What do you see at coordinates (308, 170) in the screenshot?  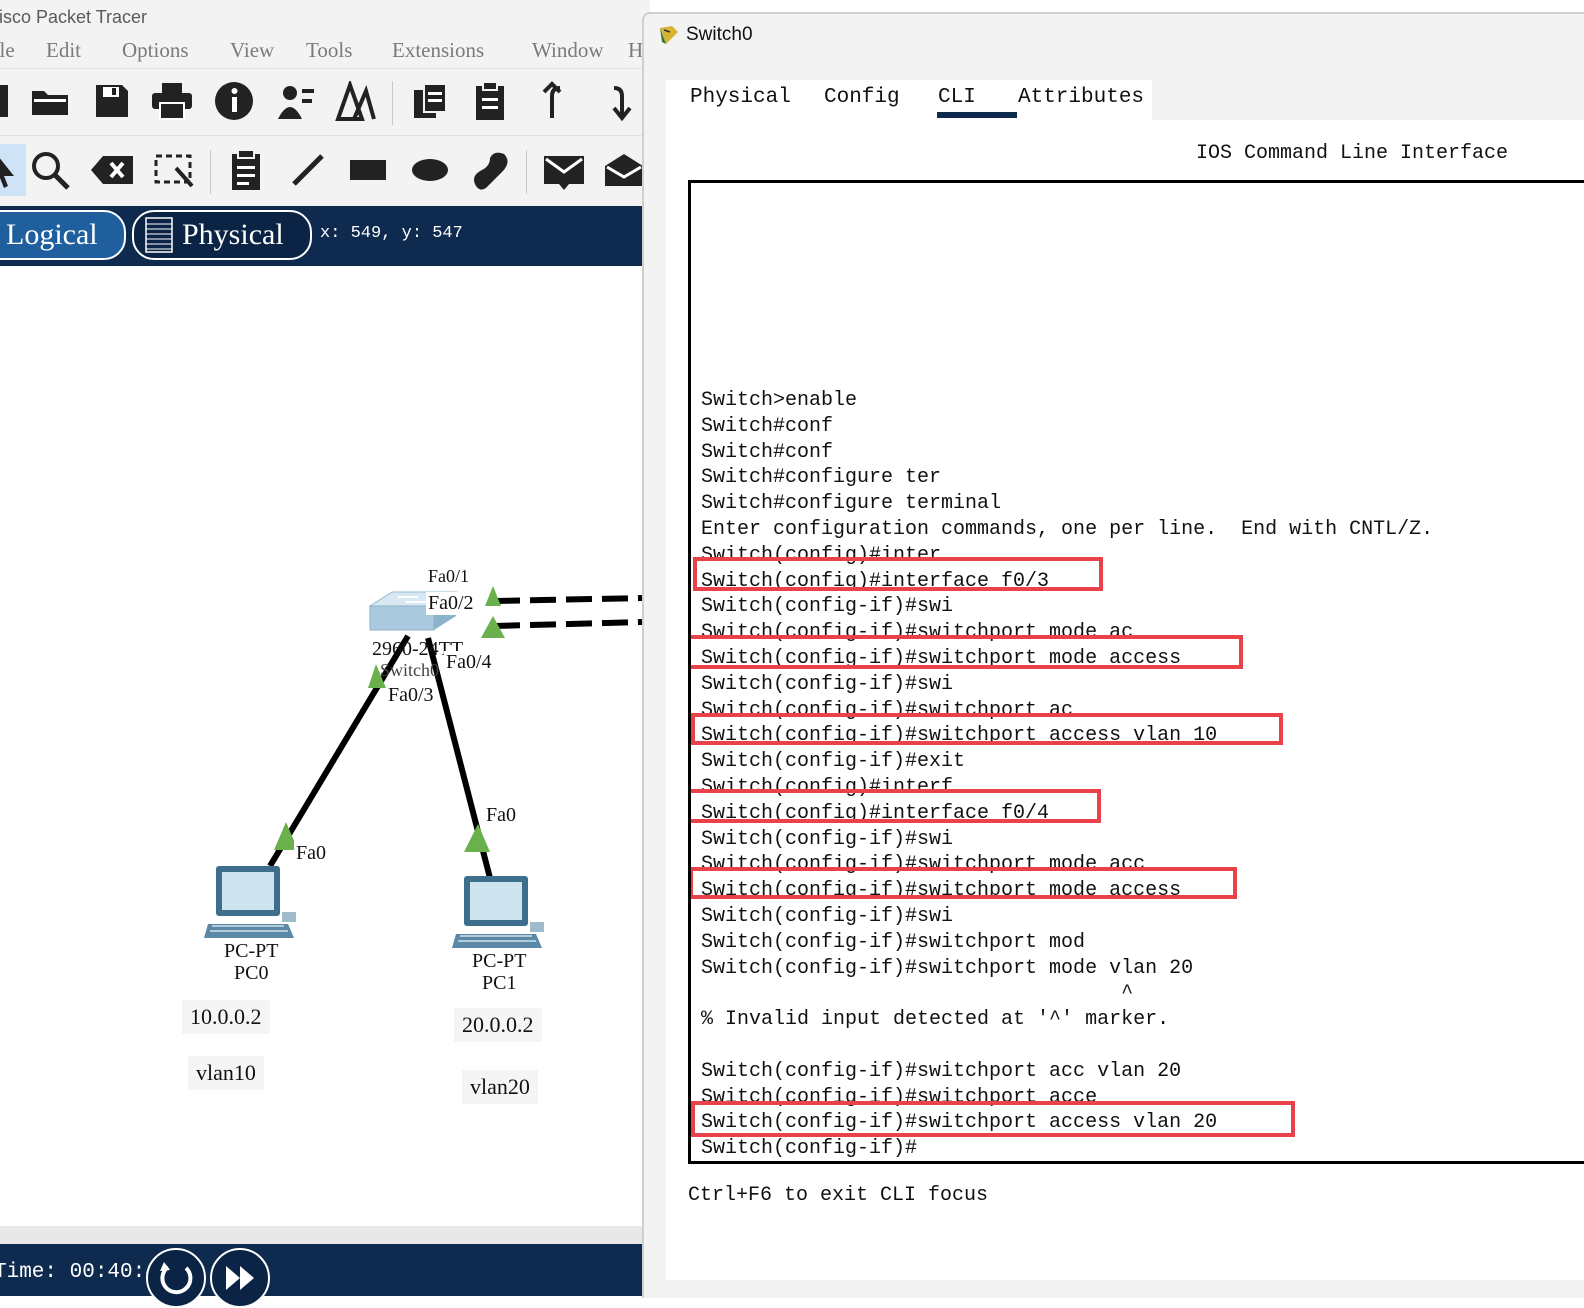 I see `draw-line-icon` at bounding box center [308, 170].